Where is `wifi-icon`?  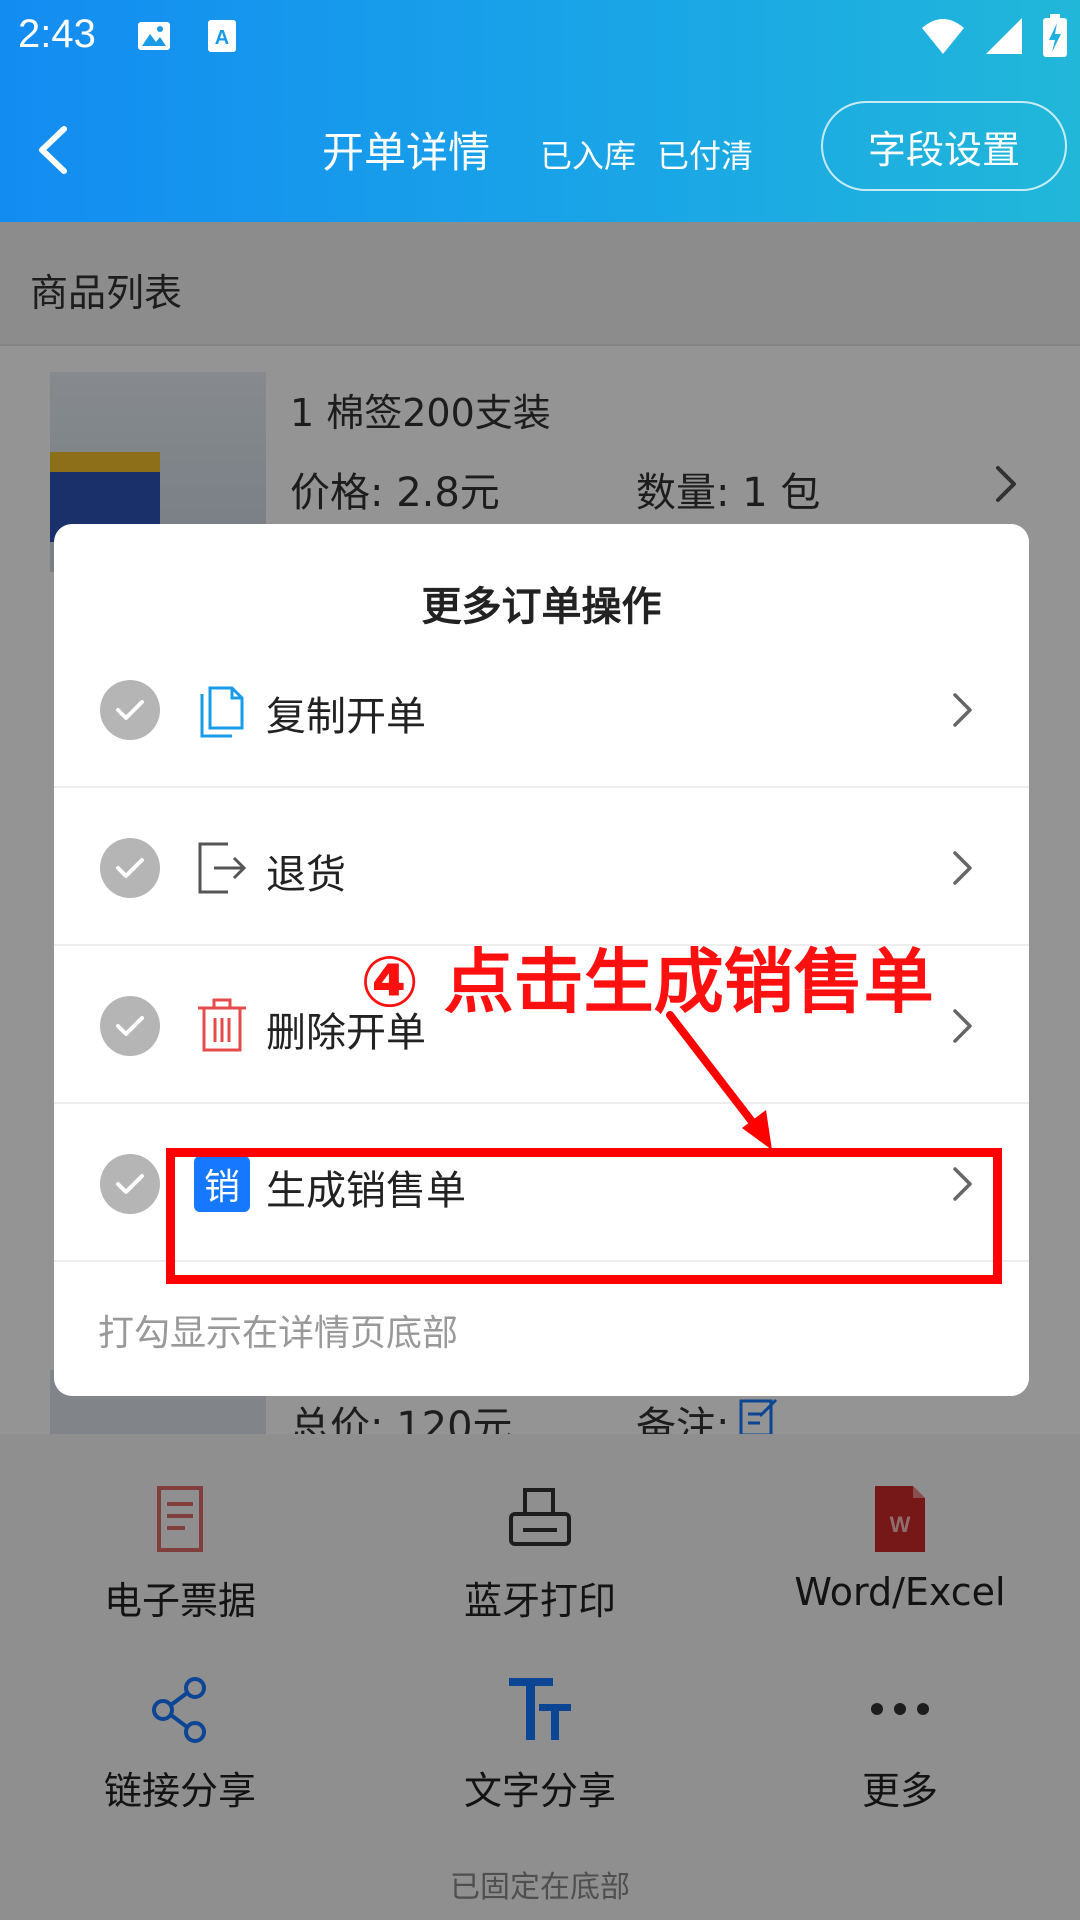
wifi-icon is located at coordinates (943, 36).